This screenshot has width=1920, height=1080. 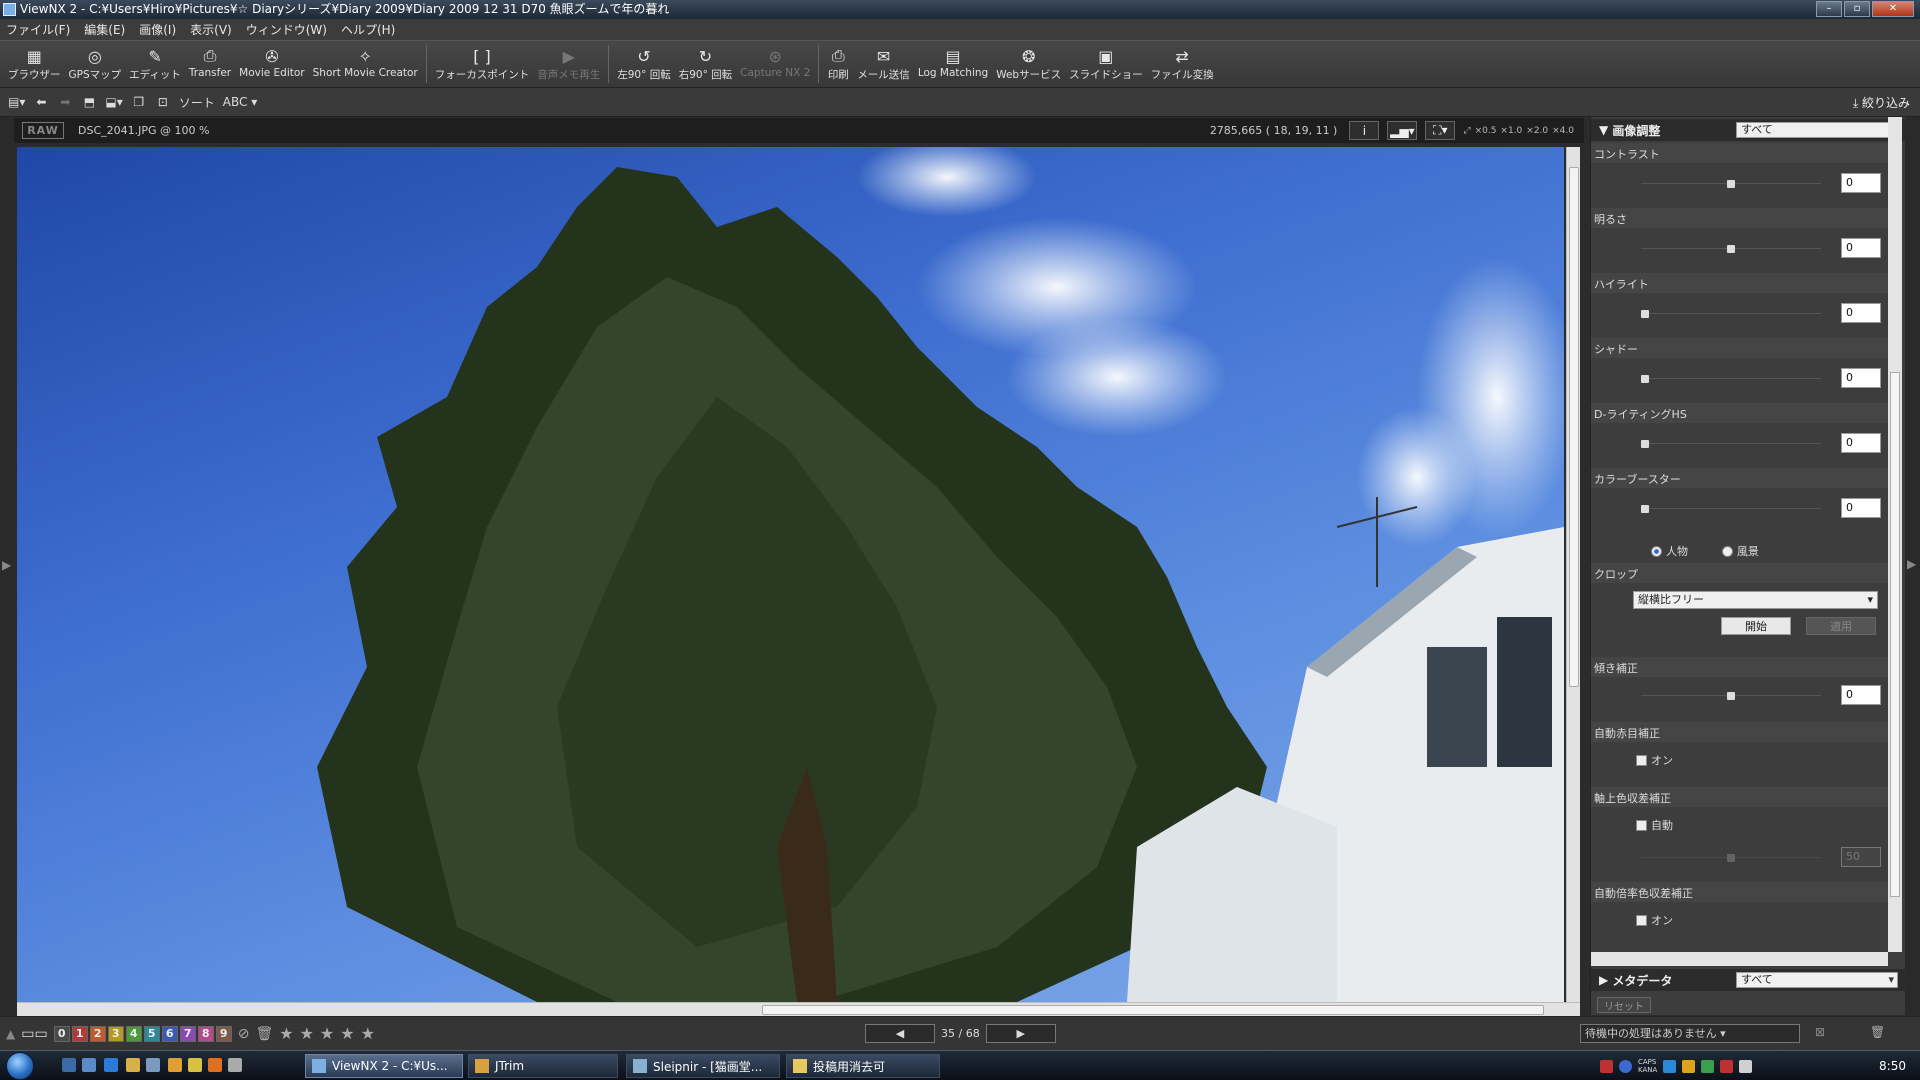 I want to click on menu-image: 画像(I), so click(x=157, y=29).